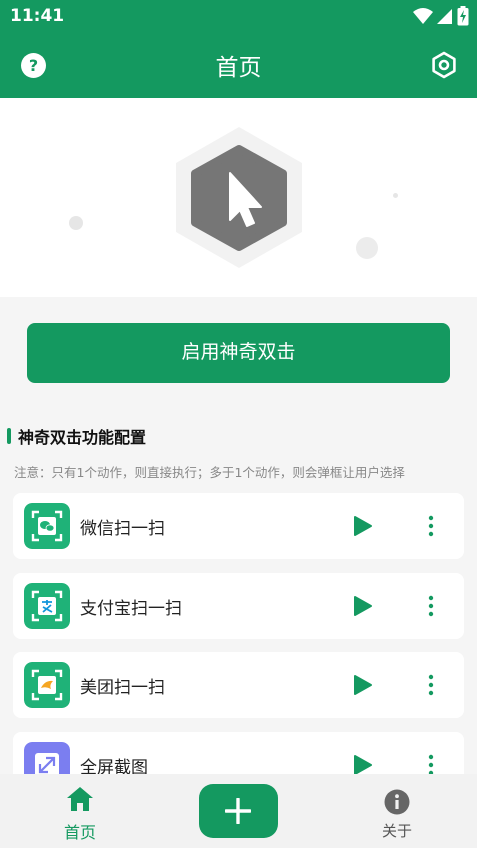 This screenshot has width=477, height=848. Describe the element at coordinates (114, 766) in the screenshot. I see `action-label: 全屏截图` at that location.